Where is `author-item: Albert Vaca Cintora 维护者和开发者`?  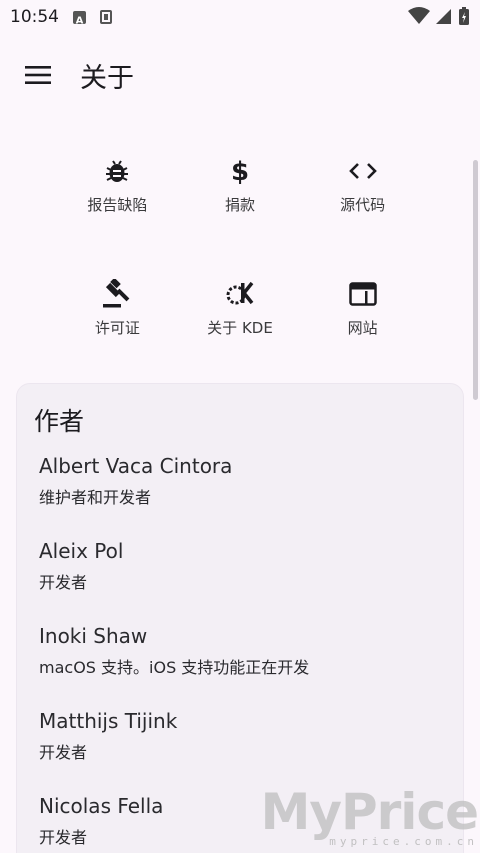 author-item: Albert Vaca Cintora 维护者和开发者 is located at coordinates (135, 481).